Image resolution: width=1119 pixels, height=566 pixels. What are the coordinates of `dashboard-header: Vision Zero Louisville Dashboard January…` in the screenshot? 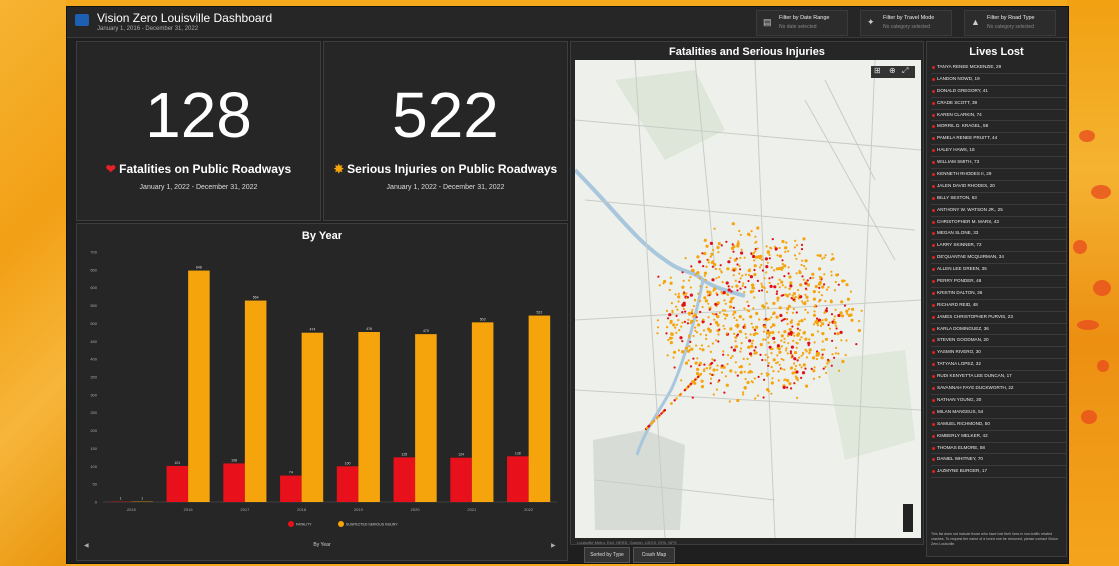 It's located at (567, 22).